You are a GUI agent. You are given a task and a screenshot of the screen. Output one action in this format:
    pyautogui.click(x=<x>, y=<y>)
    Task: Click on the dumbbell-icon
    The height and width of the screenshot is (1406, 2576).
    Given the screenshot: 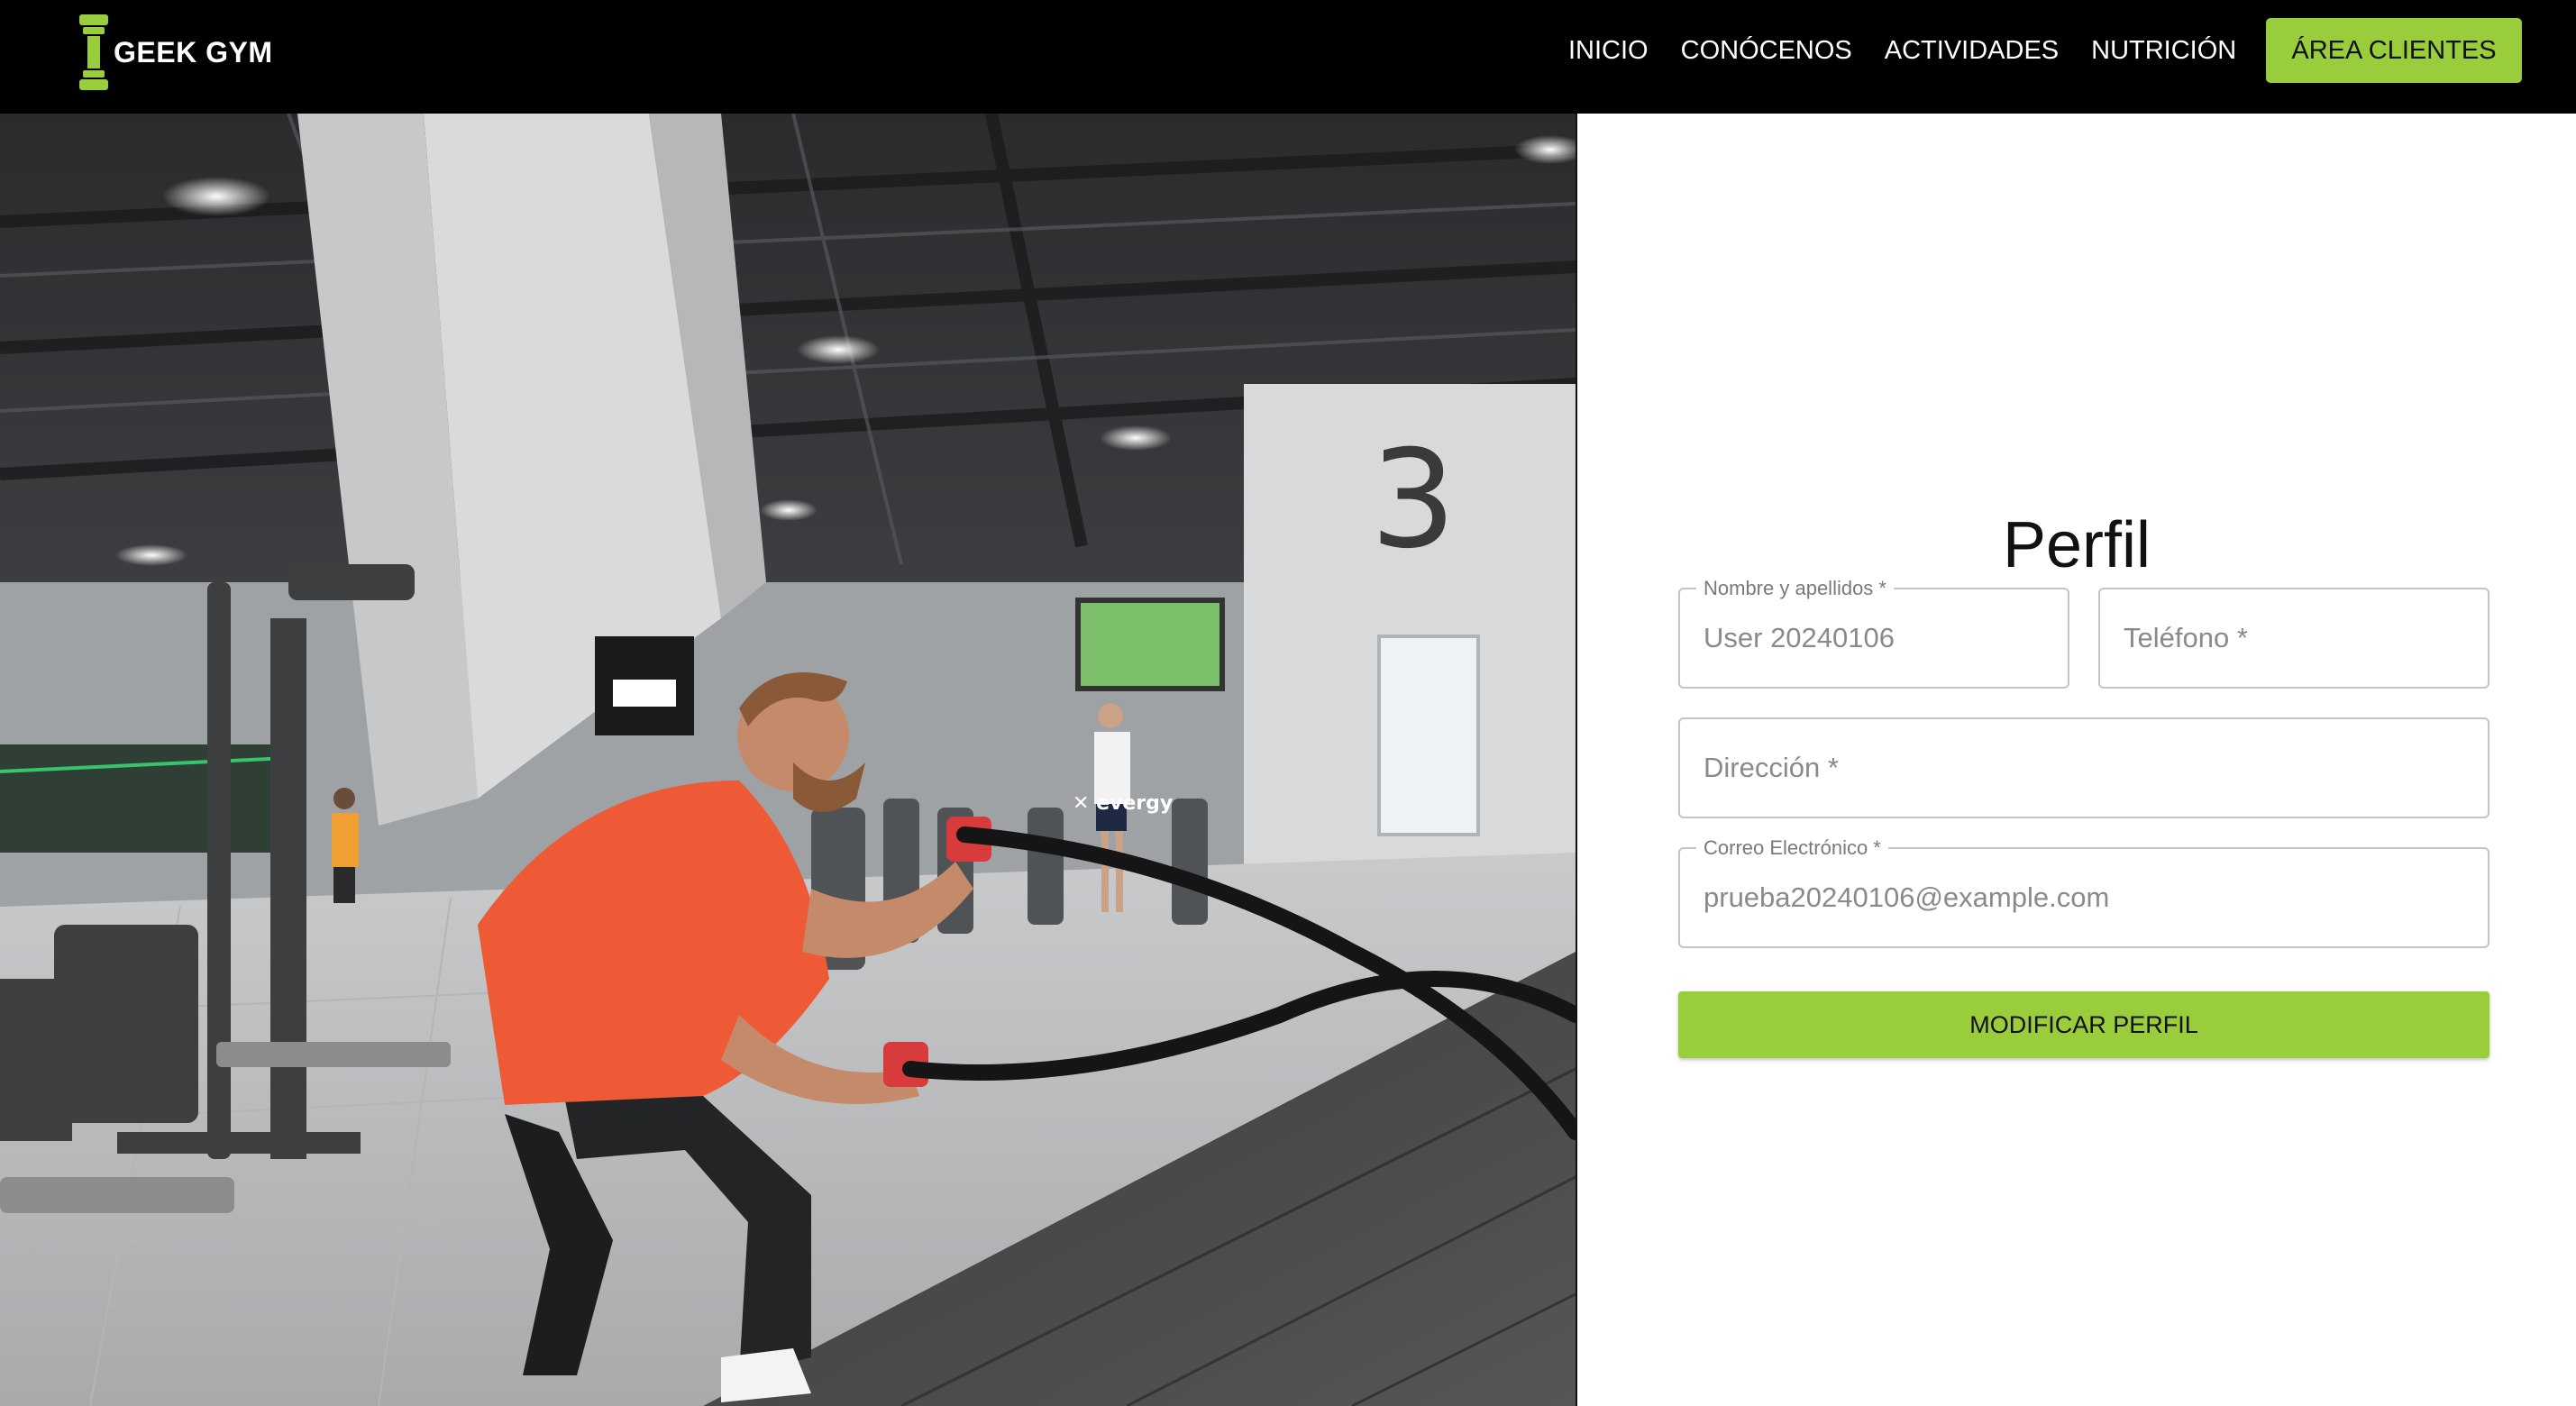 What is the action you would take?
    pyautogui.click(x=94, y=52)
    